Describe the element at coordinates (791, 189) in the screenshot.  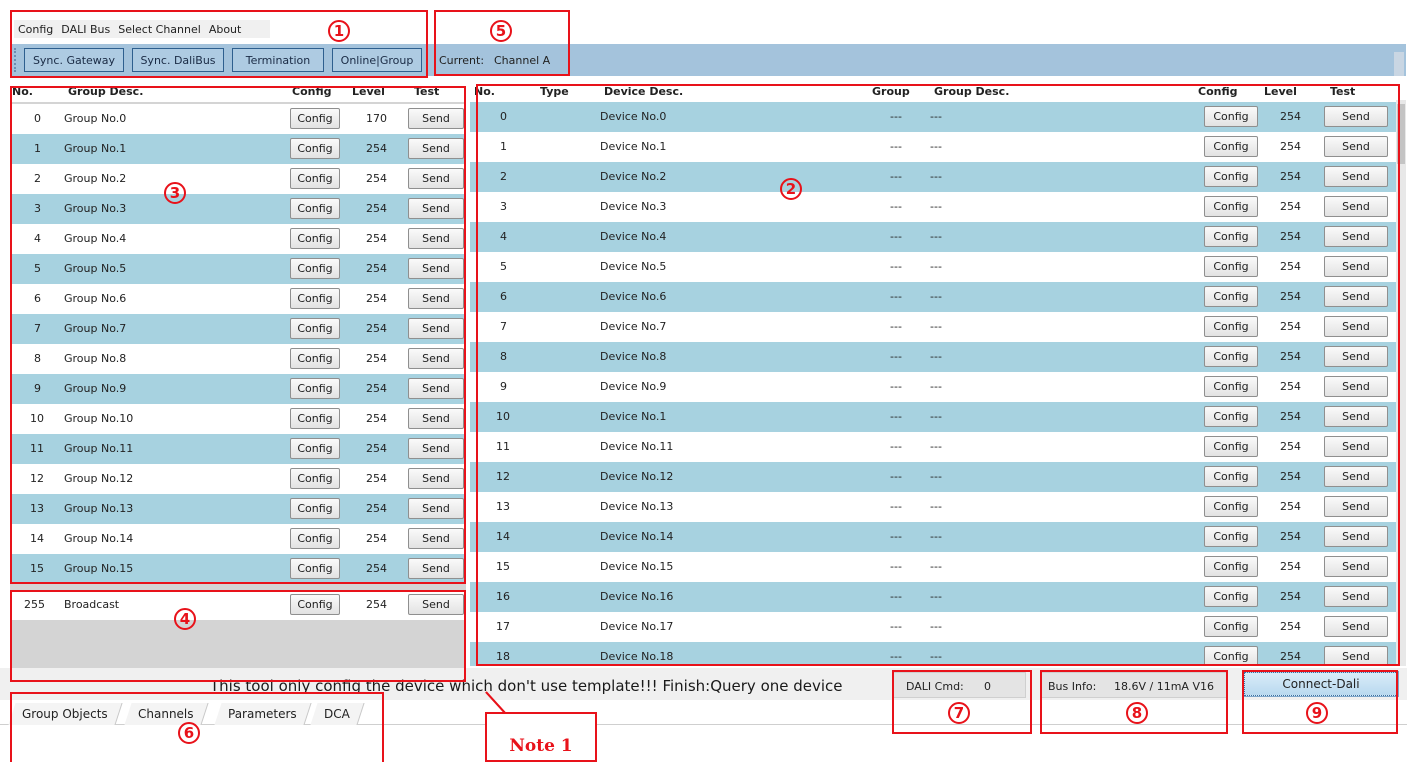
I see `badge-2: 2` at that location.